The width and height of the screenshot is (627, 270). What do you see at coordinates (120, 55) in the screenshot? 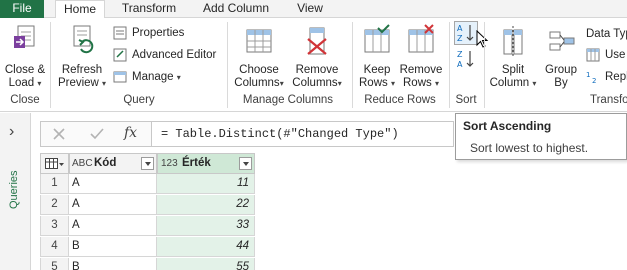
I see `advanced-editor-icon` at bounding box center [120, 55].